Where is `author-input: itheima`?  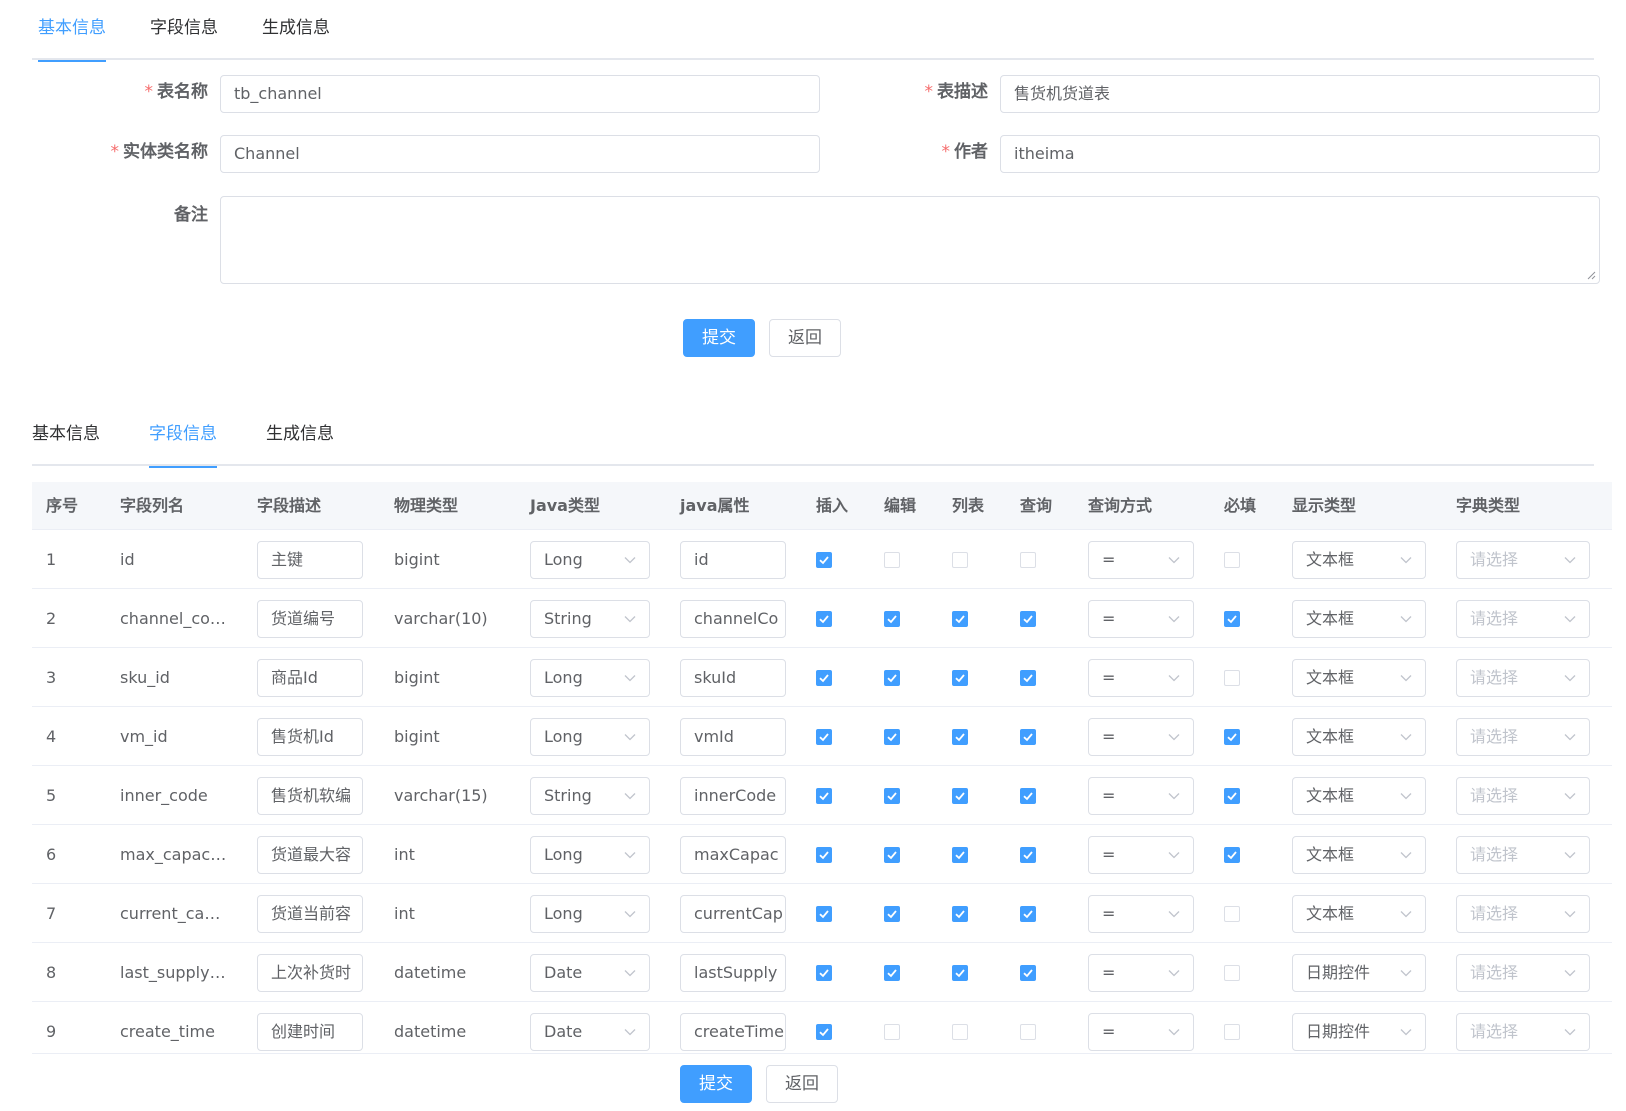 author-input: itheima is located at coordinates (1300, 154).